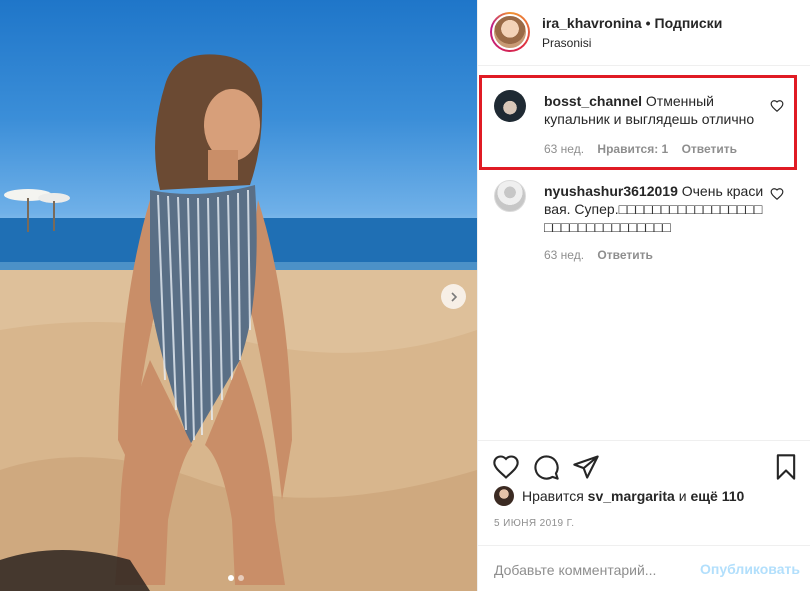 Image resolution: width=810 pixels, height=591 pixels. Describe the element at coordinates (592, 23) in the screenshot. I see `author-username: ira_khavronina` at that location.